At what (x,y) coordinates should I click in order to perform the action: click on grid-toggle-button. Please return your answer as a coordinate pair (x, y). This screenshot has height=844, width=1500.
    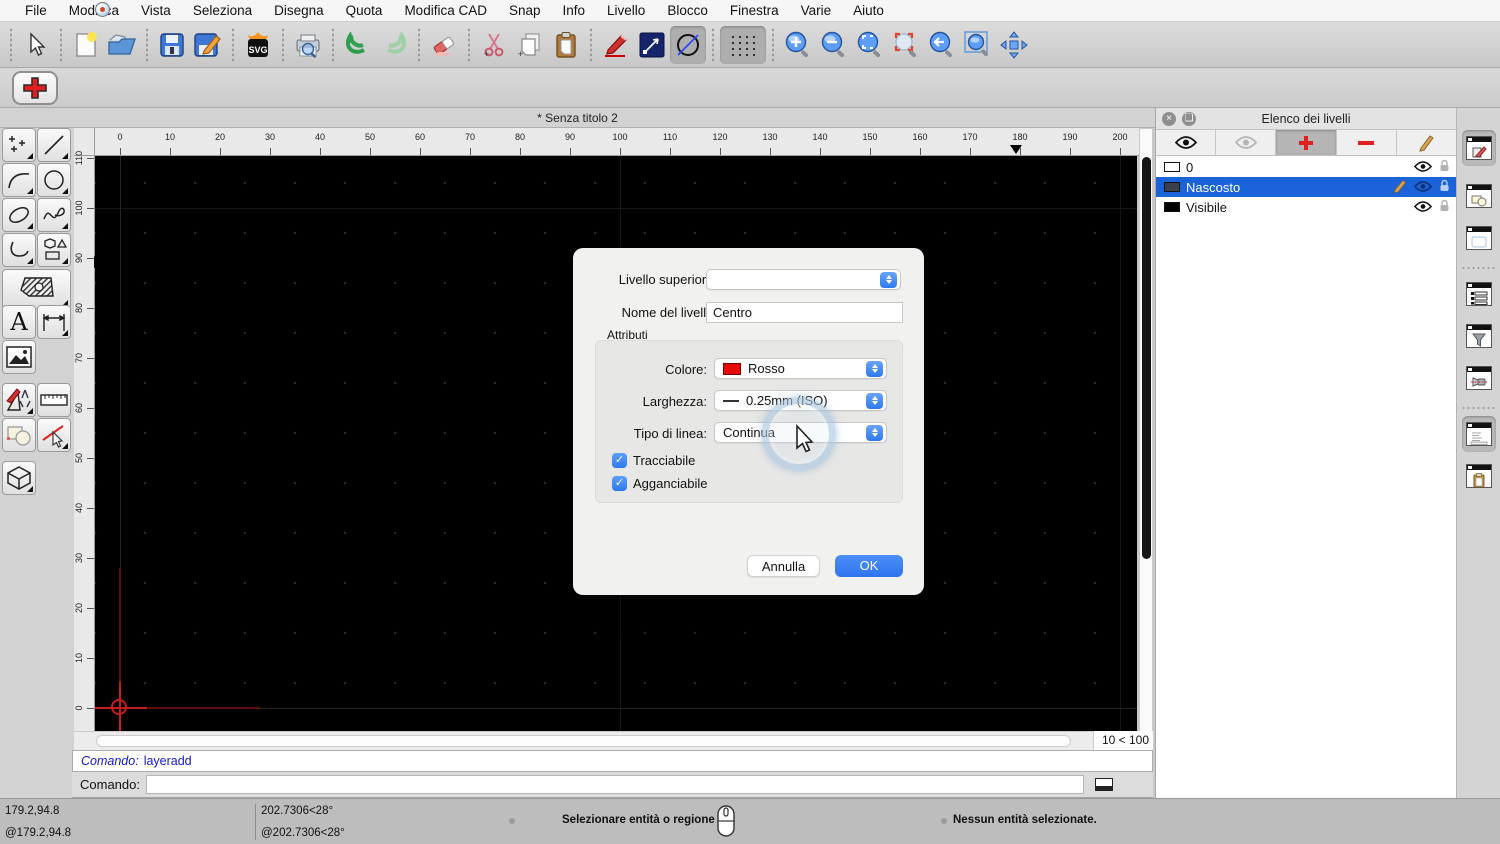
    Looking at the image, I should click on (743, 44).